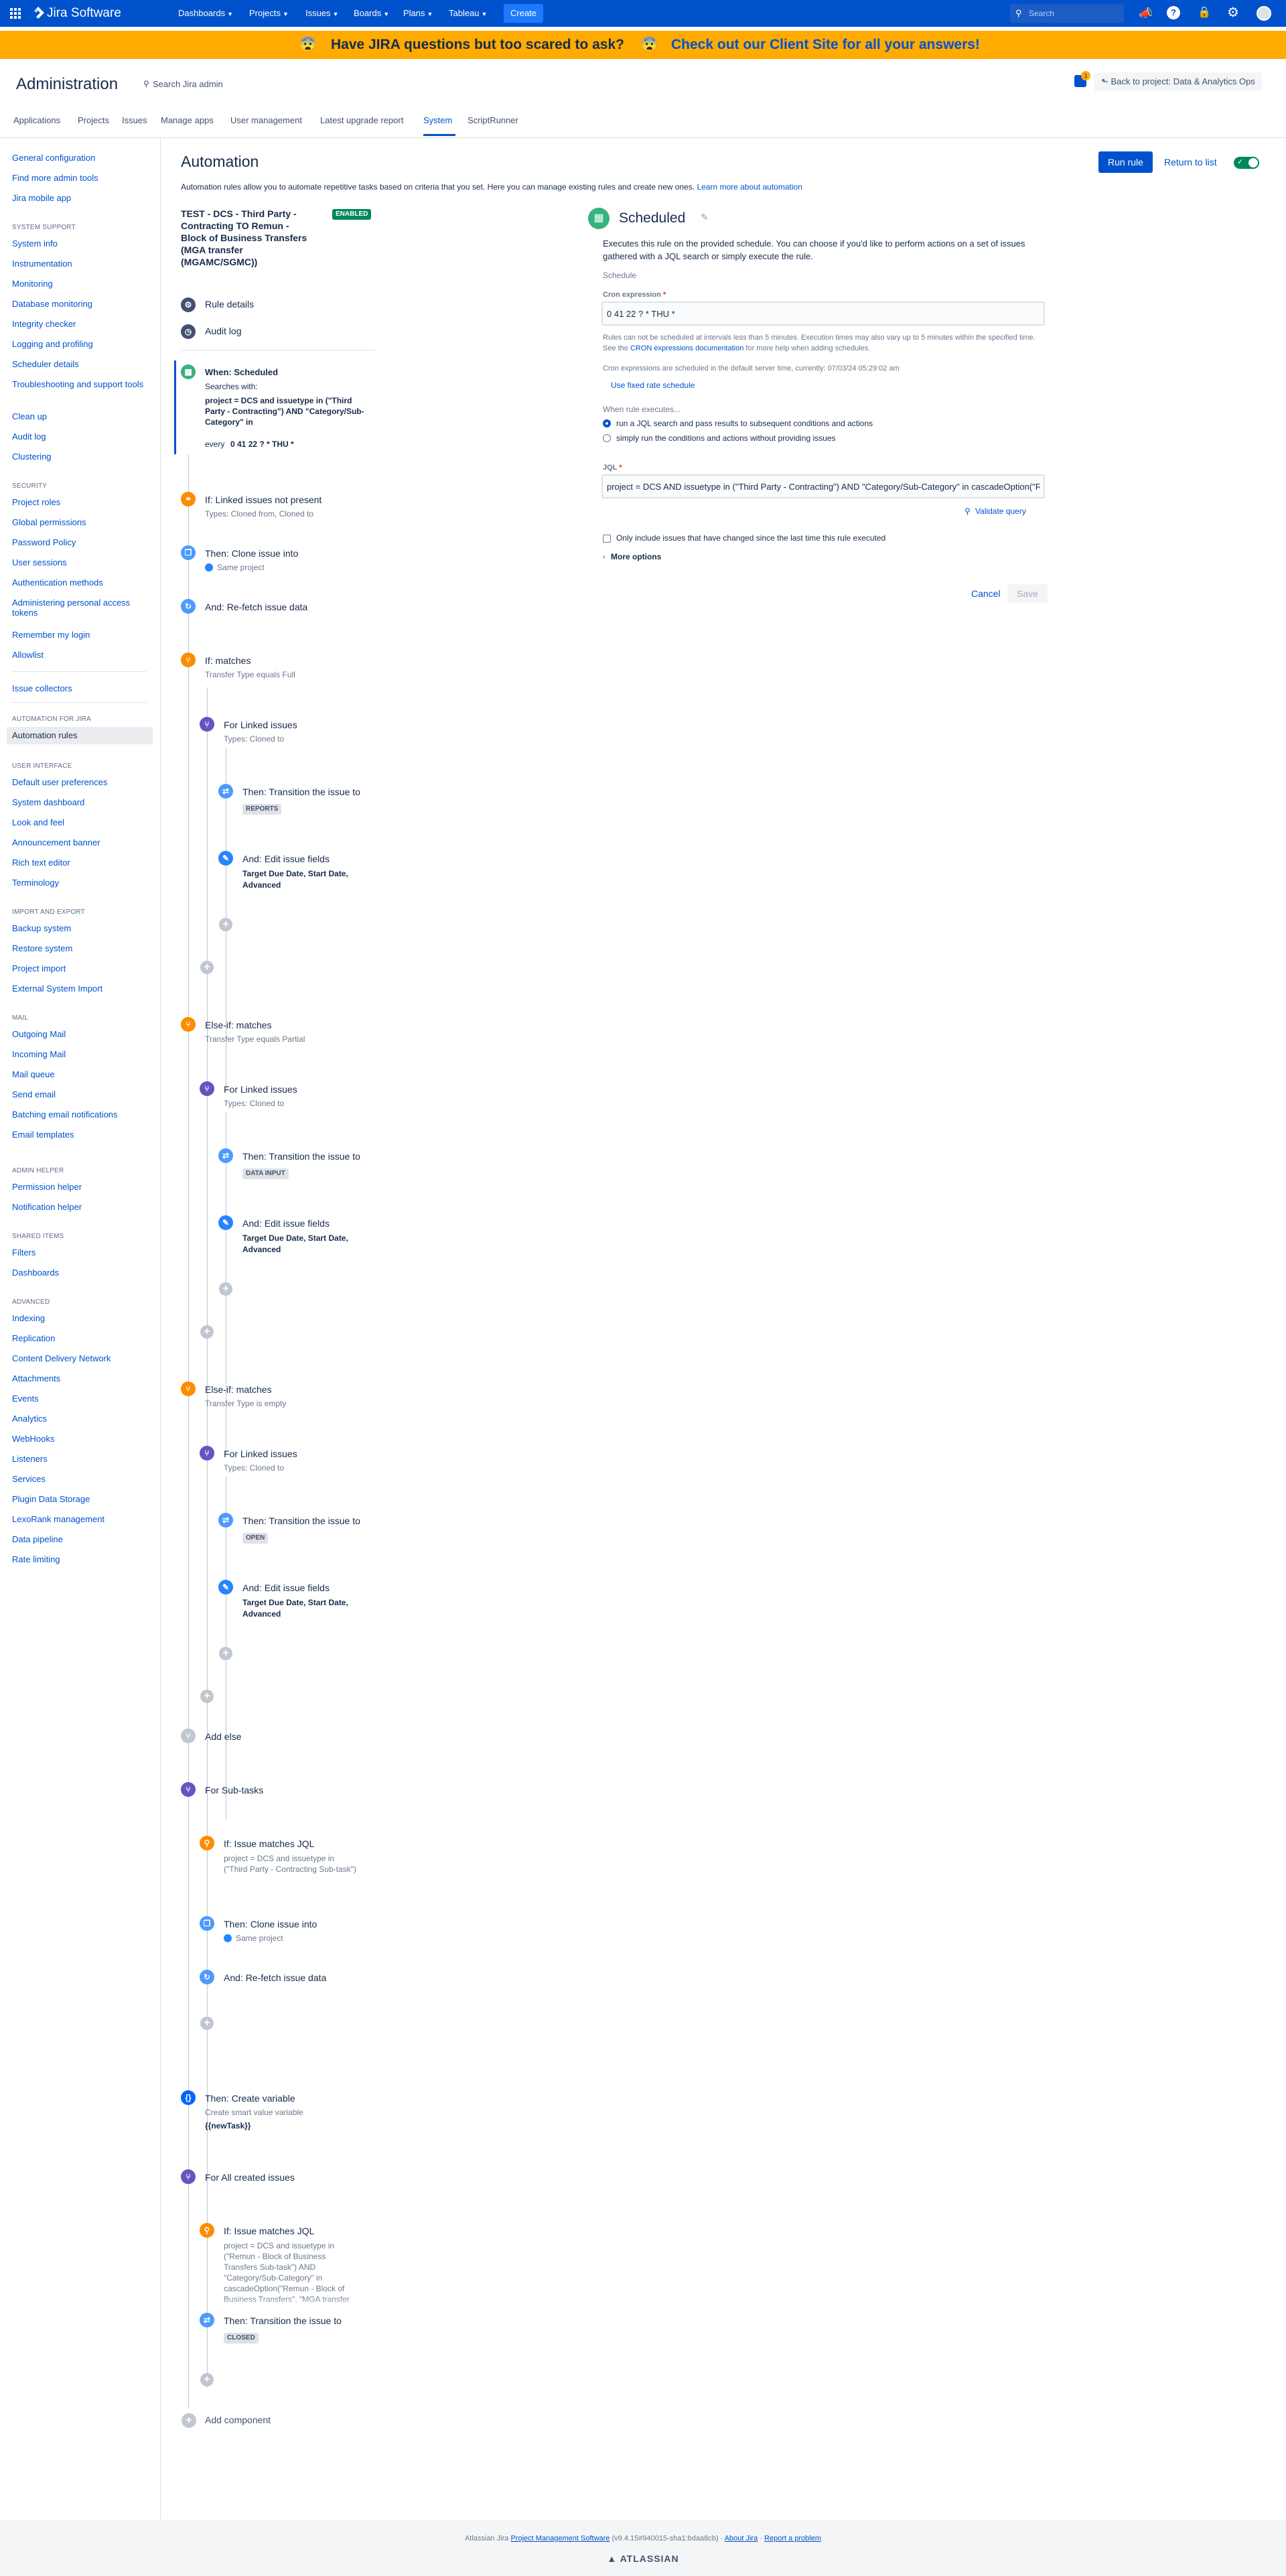  Describe the element at coordinates (62, 1358) in the screenshot. I see `sidebar-item-cdn: Content Delivery Network` at that location.